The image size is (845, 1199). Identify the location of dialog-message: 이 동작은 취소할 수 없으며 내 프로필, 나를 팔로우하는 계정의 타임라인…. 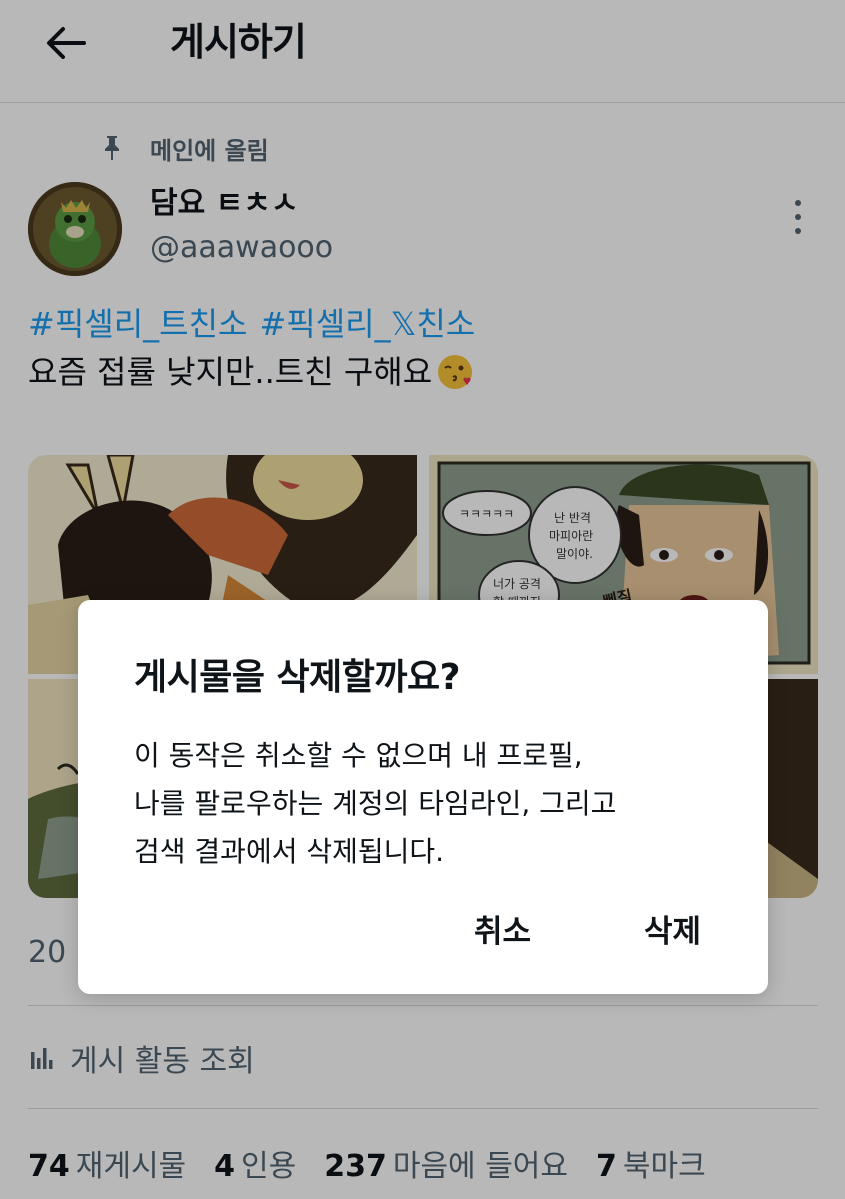
(429, 804).